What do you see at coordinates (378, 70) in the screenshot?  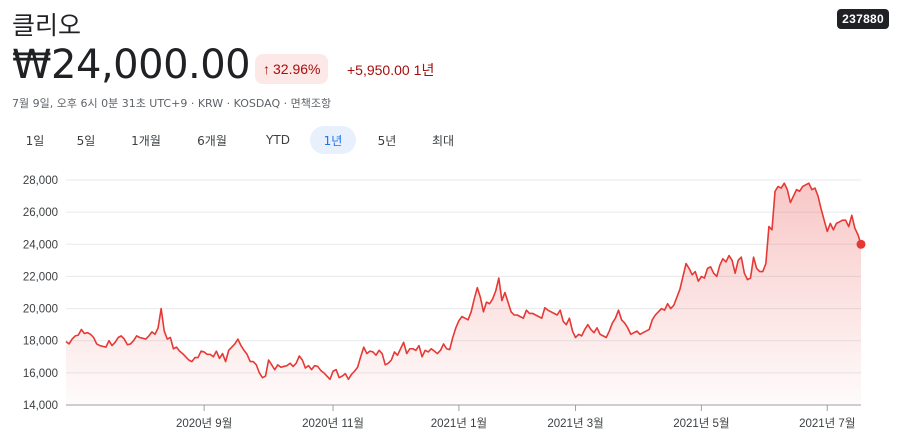 I see `change-amount: +5,950.00` at bounding box center [378, 70].